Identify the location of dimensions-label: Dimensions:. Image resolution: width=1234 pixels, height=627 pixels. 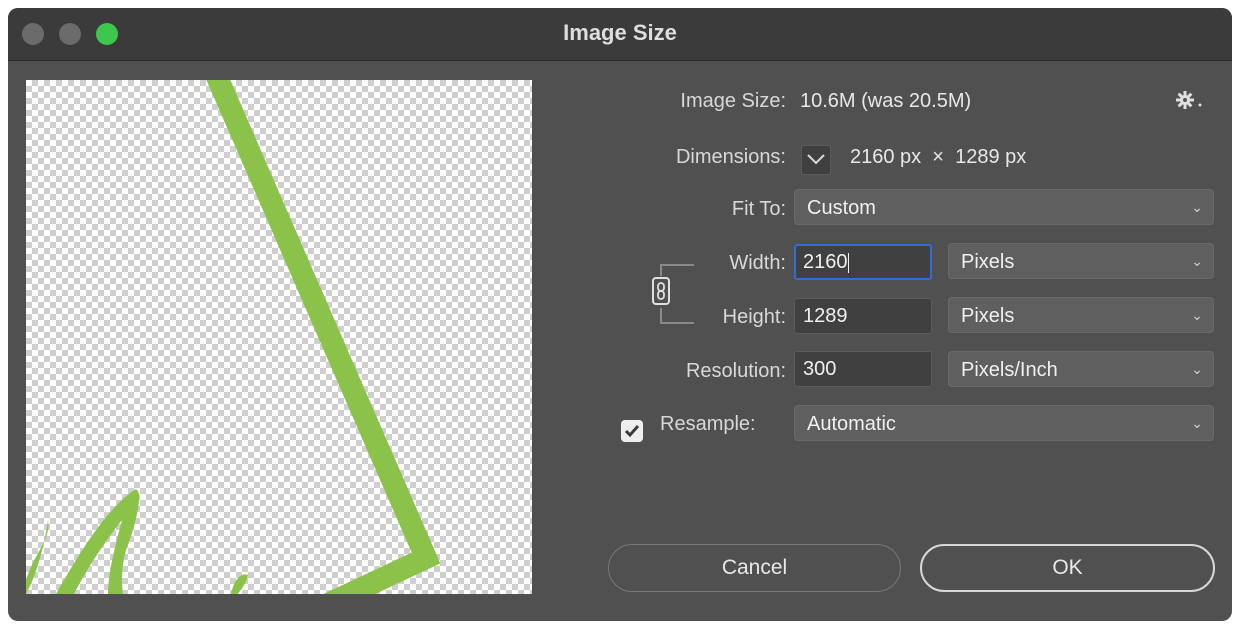
(730, 157).